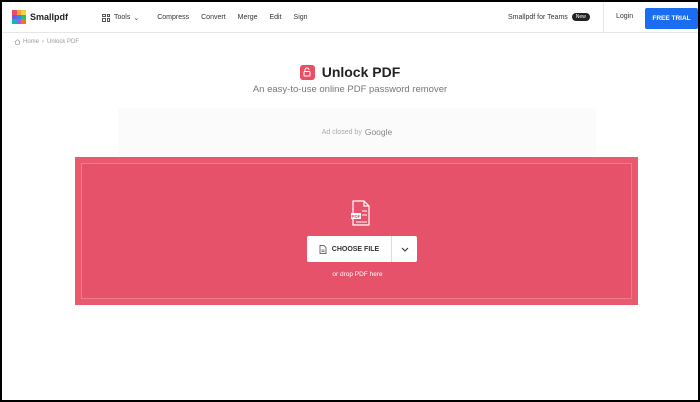  Describe the element at coordinates (248, 17) in the screenshot. I see `nav-merge: Merge` at that location.